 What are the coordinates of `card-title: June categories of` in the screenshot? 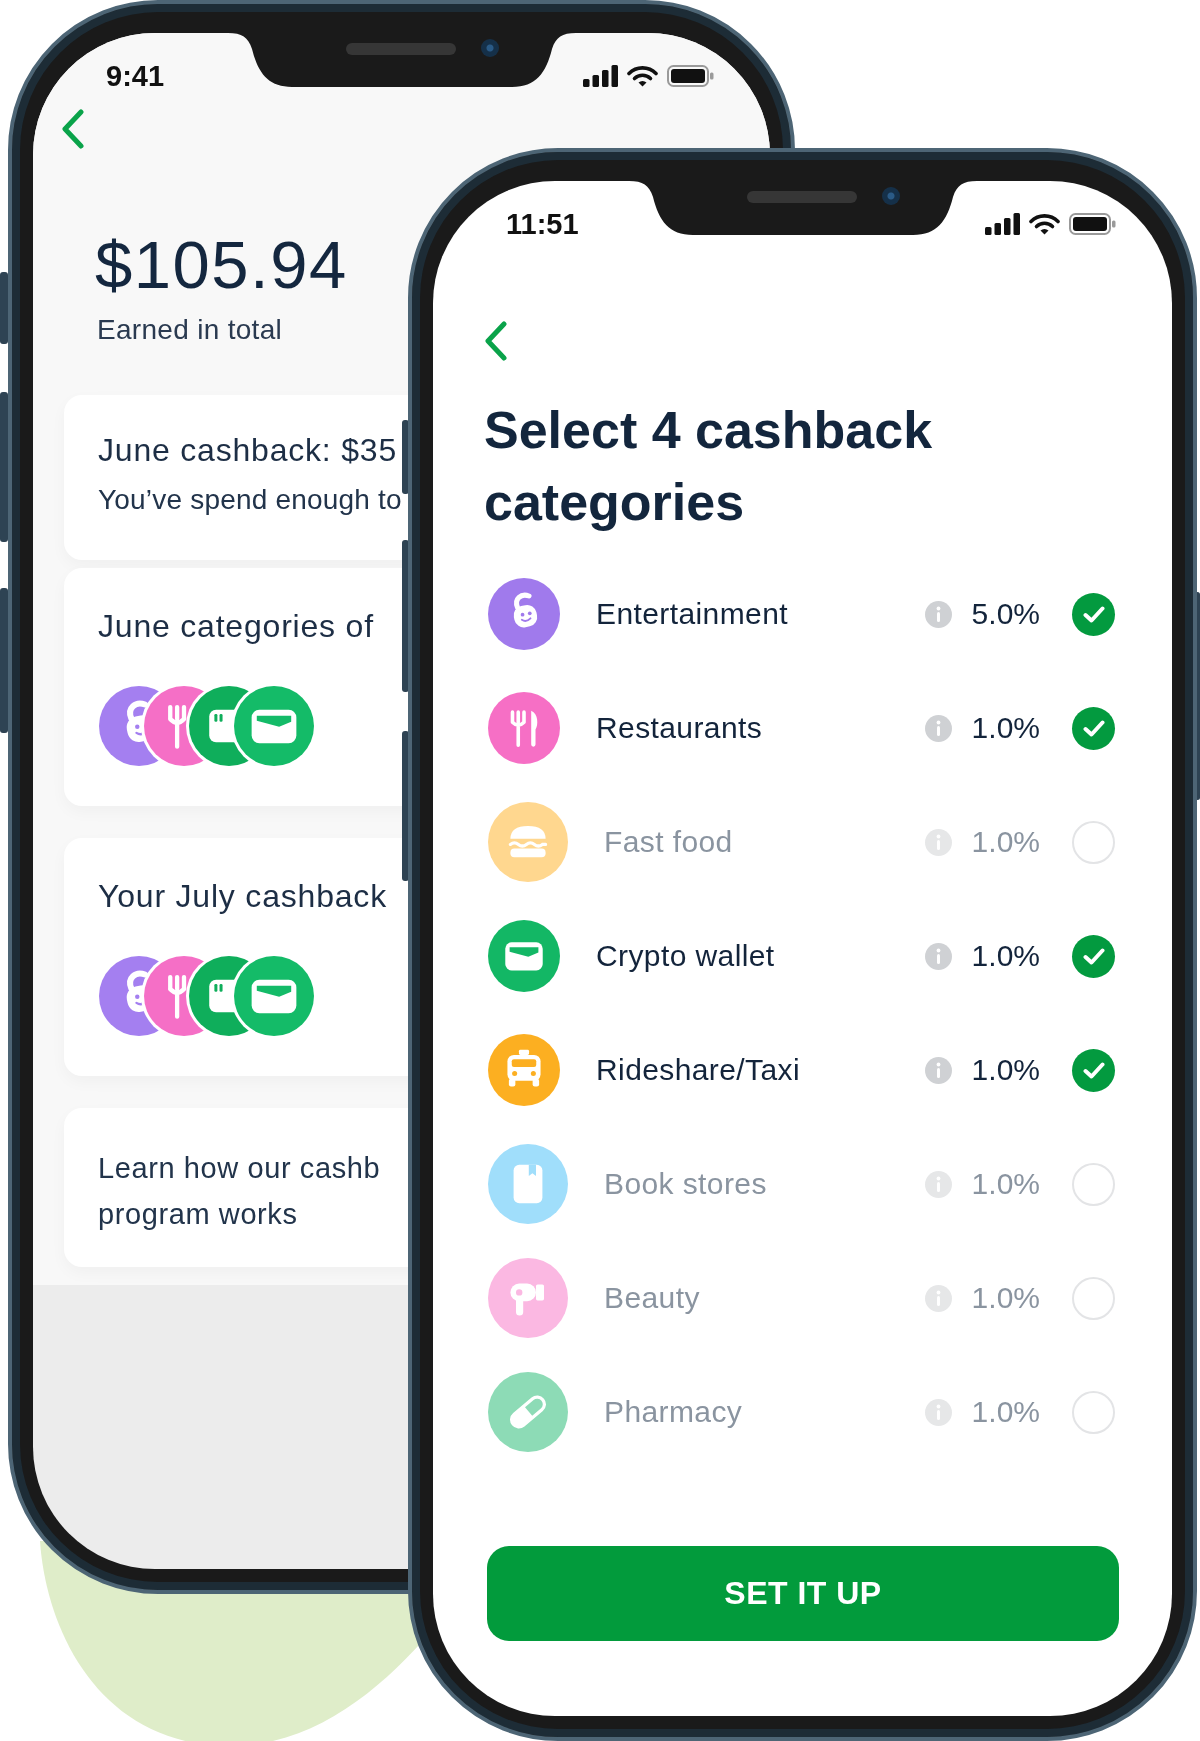 It's located at (236, 626).